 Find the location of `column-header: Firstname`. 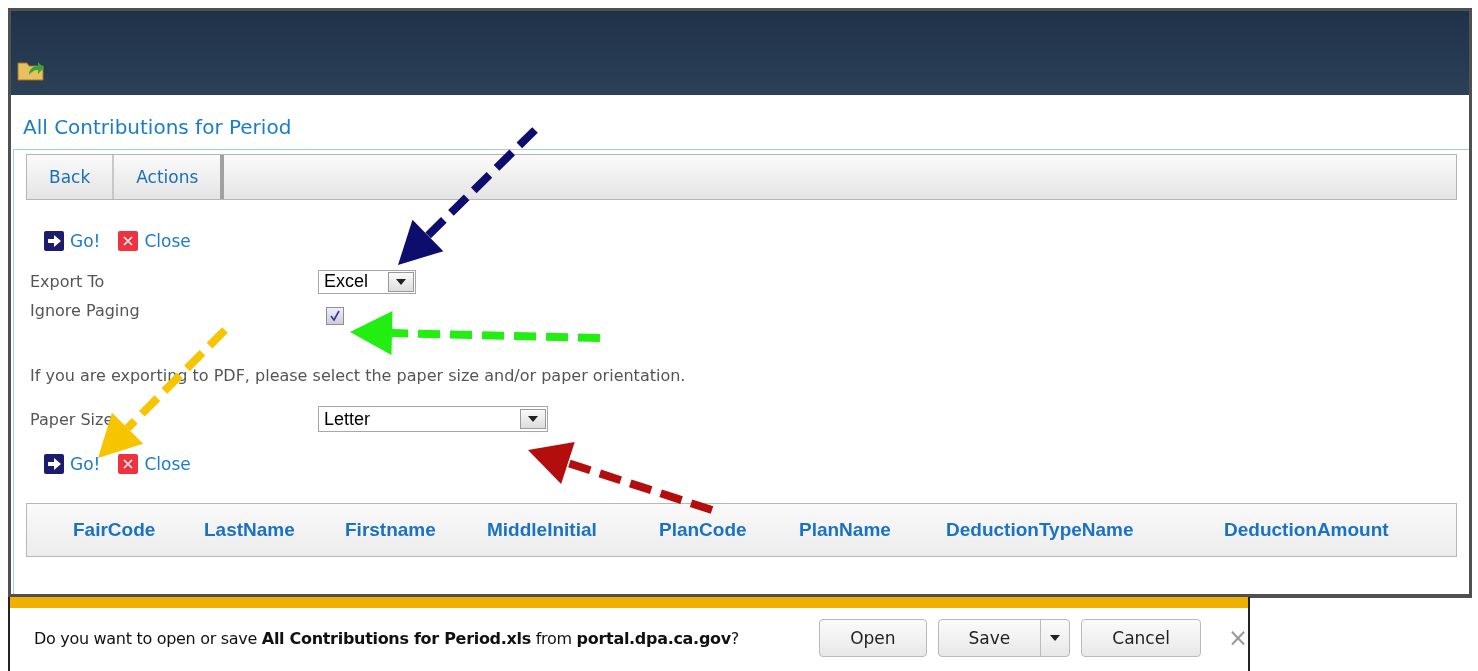

column-header: Firstname is located at coordinates (416, 530).